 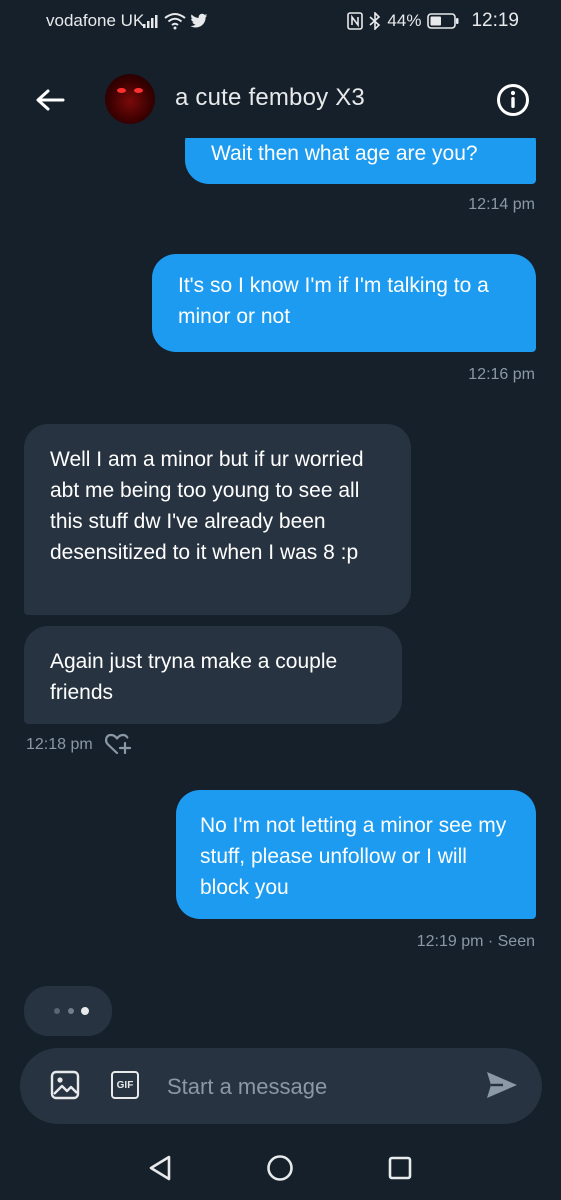 I want to click on nav-home-icon, so click(x=280, y=1168).